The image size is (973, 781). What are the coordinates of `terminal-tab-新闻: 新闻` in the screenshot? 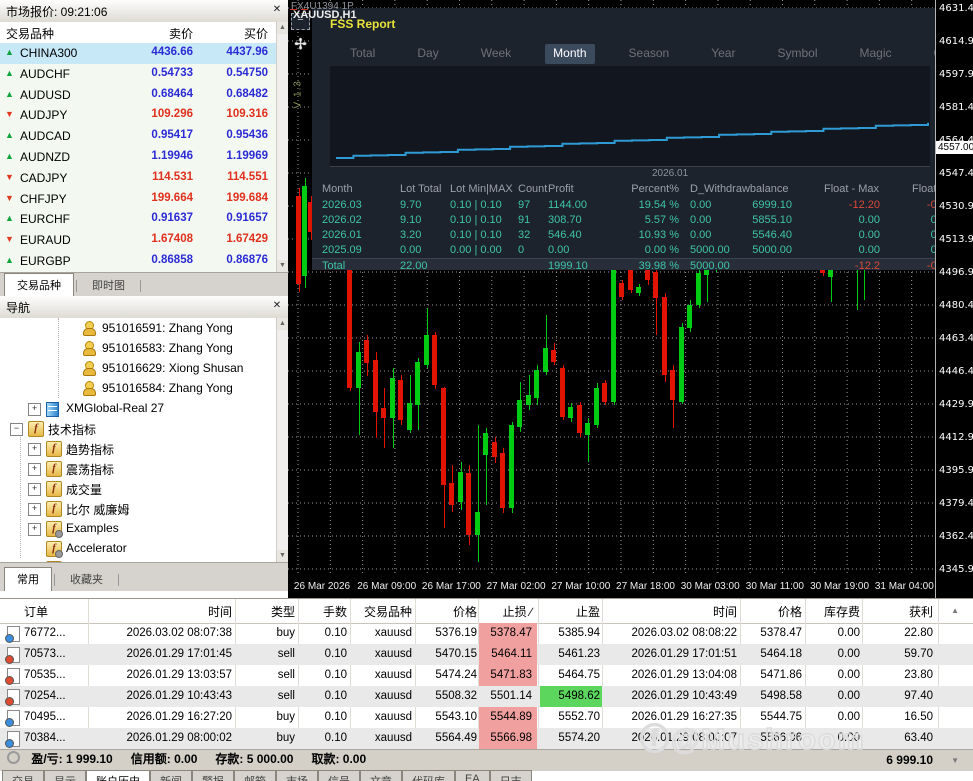 It's located at (171, 775).